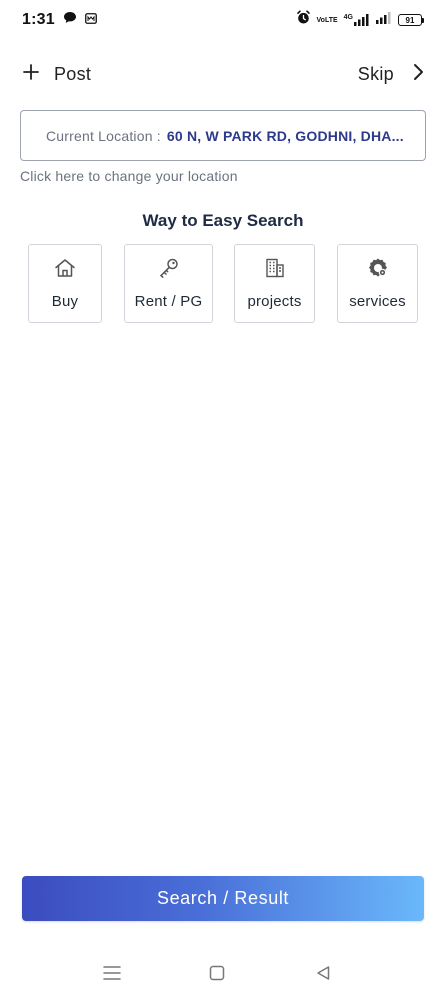 The width and height of the screenshot is (446, 1000). I want to click on category-label: Rent / PG, so click(168, 301).